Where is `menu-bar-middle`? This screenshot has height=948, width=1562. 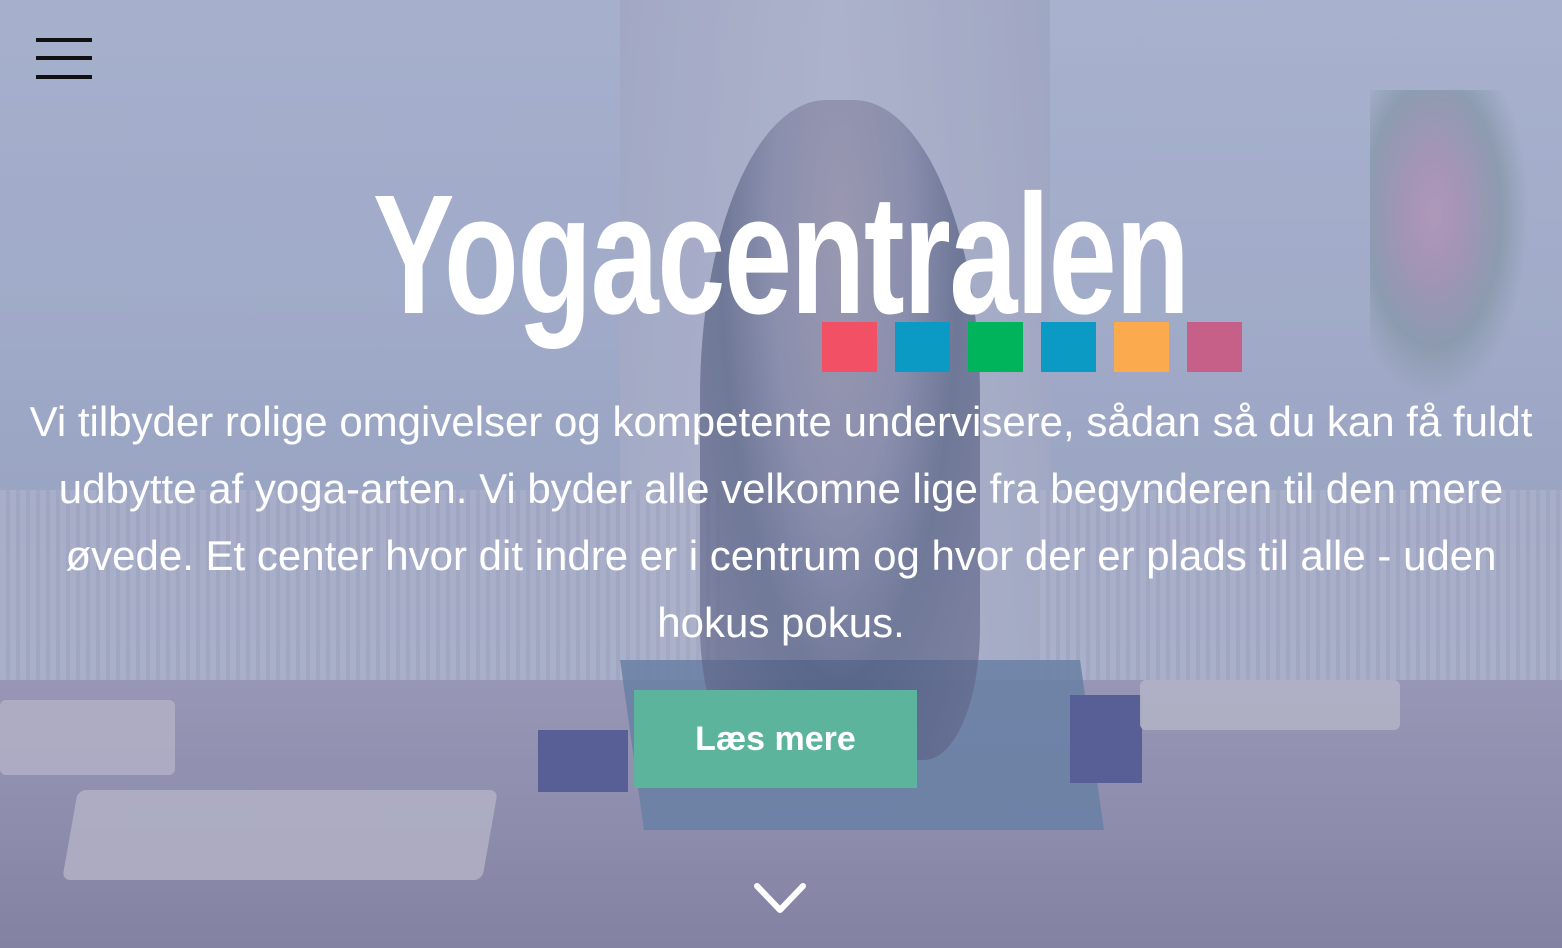
menu-bar-middle is located at coordinates (64, 58).